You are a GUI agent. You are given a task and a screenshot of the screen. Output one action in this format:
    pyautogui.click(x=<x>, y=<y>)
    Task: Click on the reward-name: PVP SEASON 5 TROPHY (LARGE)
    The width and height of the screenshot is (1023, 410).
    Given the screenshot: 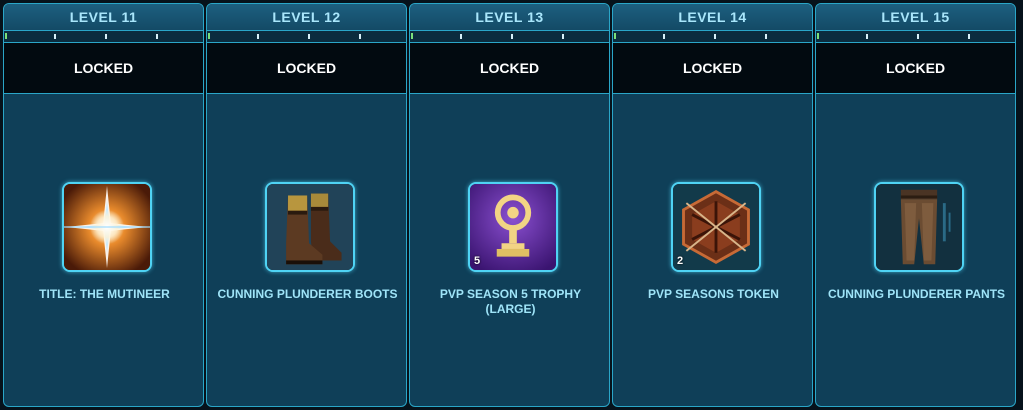 What is the action you would take?
    pyautogui.click(x=510, y=301)
    